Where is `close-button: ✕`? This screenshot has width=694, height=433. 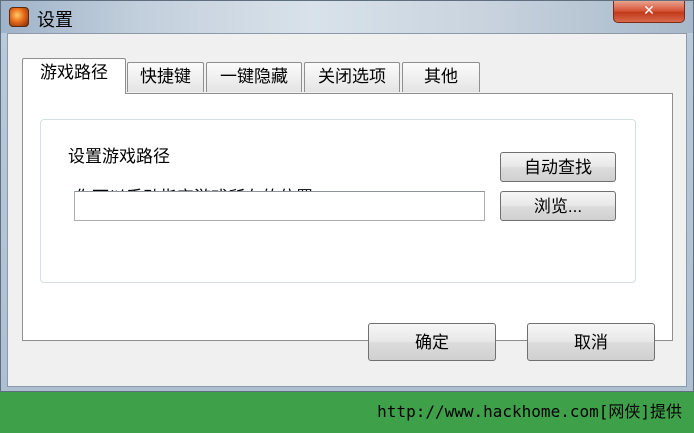 close-button: ✕ is located at coordinates (649, 12).